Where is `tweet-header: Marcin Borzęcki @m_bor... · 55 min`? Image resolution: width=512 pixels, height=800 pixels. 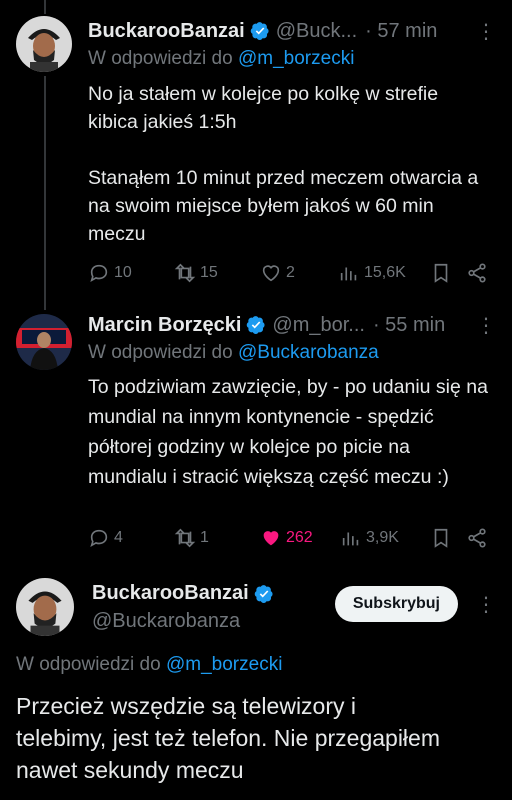 tweet-header: Marcin Borzęcki @m_bor... · 55 min is located at coordinates (292, 325).